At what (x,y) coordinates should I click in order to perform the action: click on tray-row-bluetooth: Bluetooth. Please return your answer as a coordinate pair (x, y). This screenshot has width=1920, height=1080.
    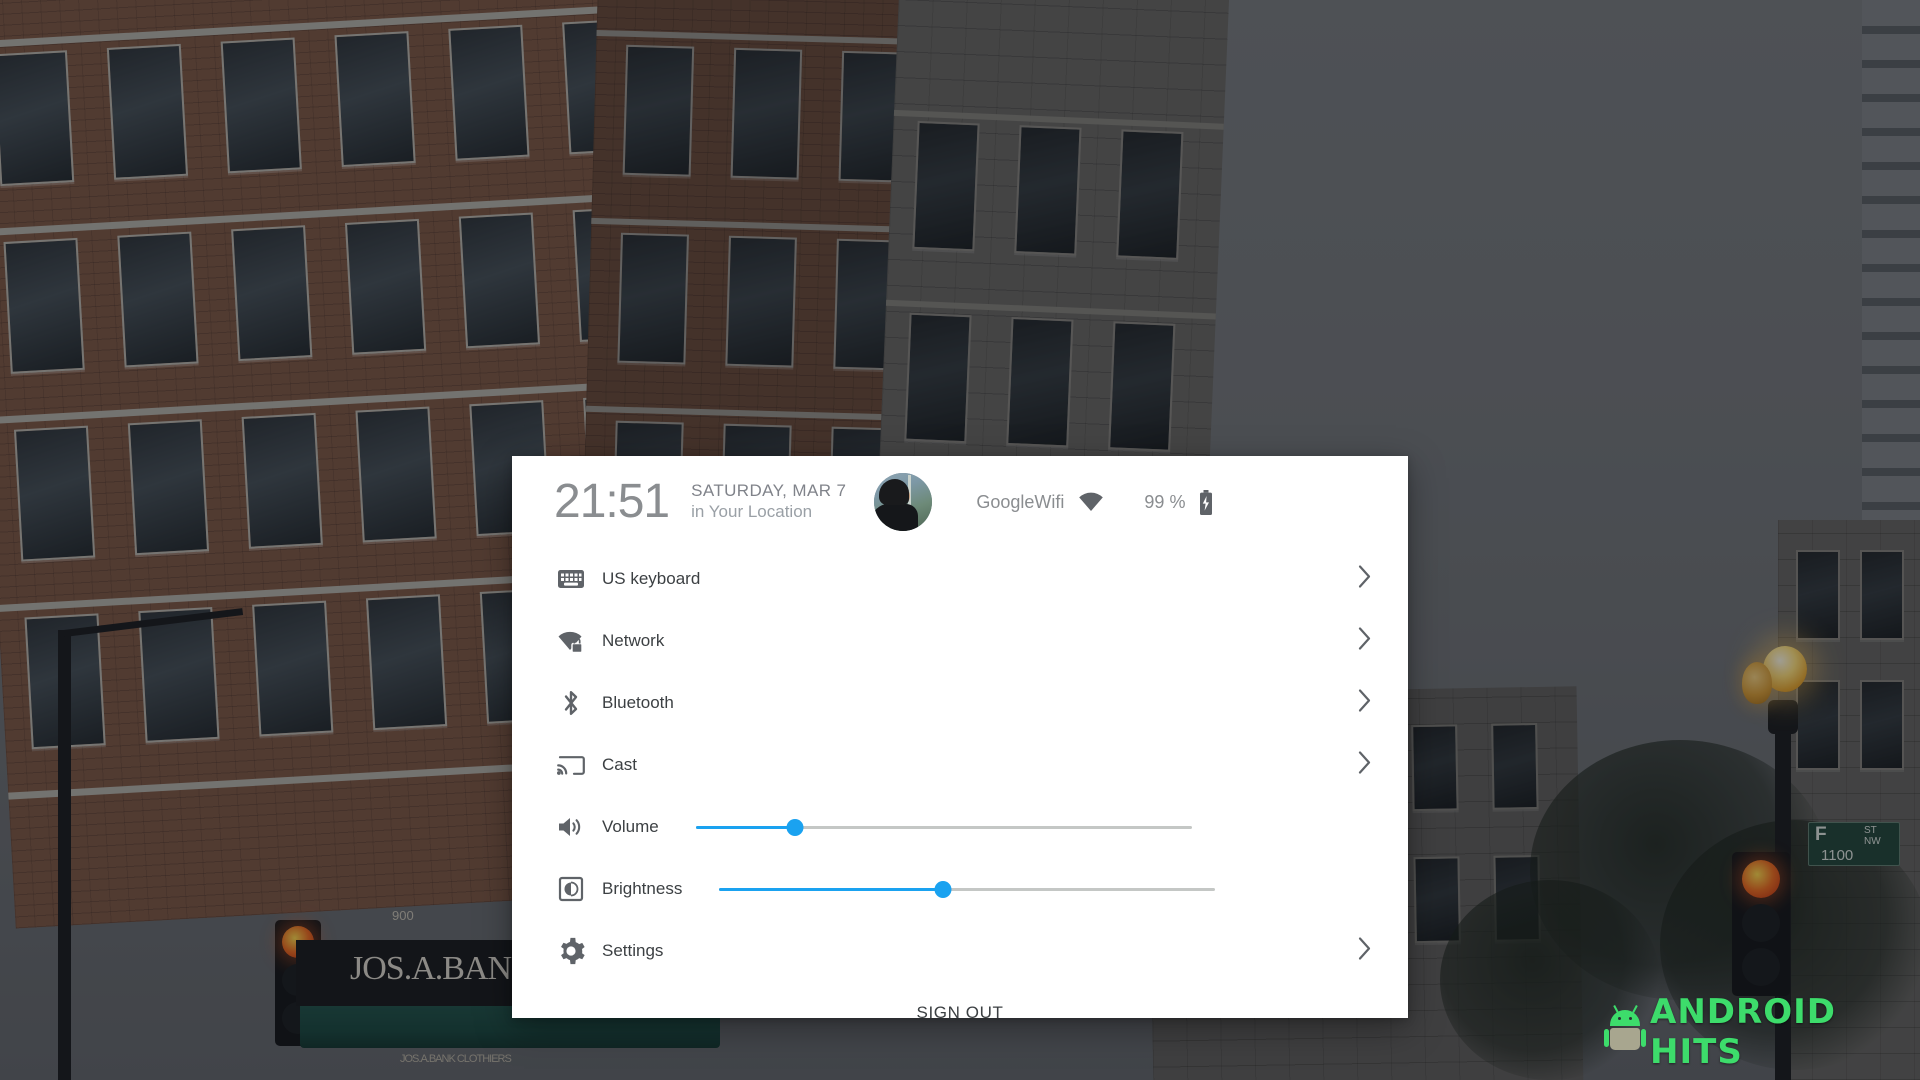
    Looking at the image, I should click on (960, 703).